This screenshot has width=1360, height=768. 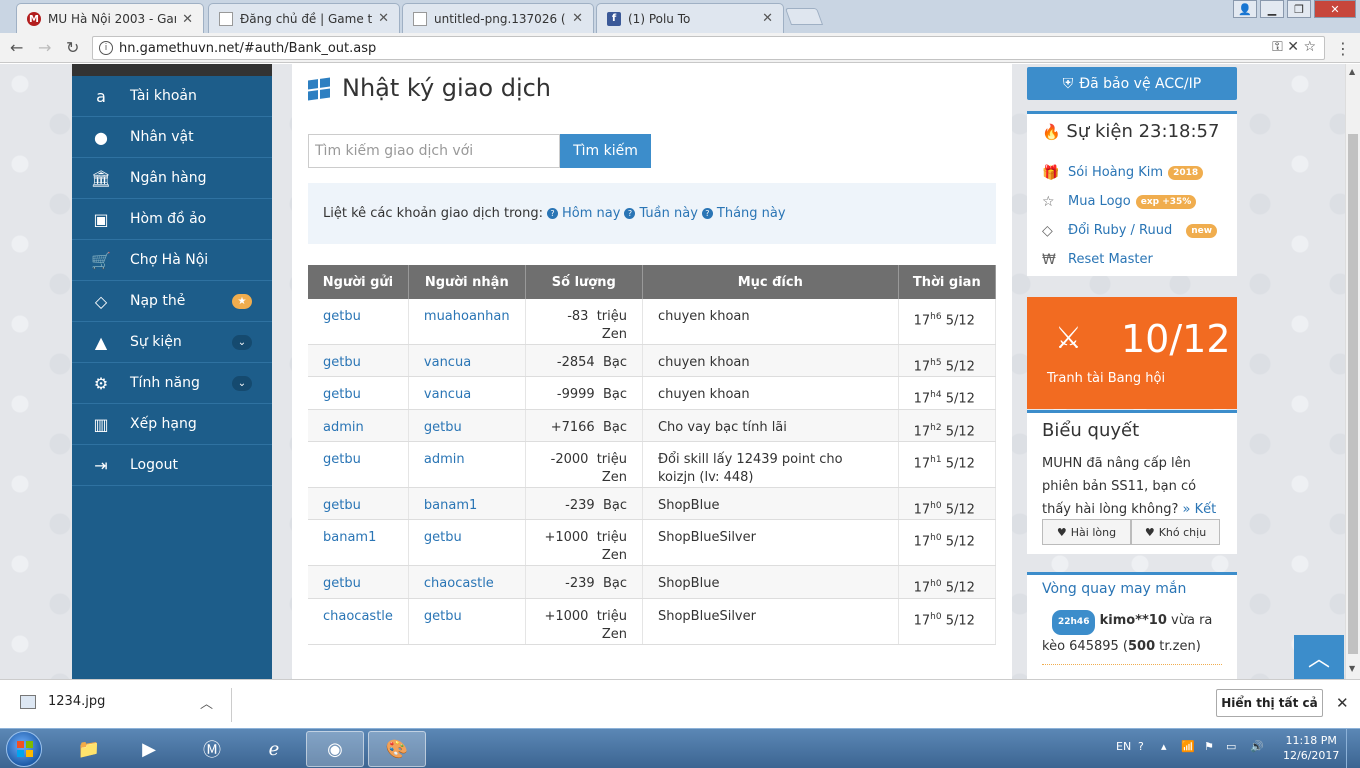 I want to click on new-tab-button, so click(x=804, y=16).